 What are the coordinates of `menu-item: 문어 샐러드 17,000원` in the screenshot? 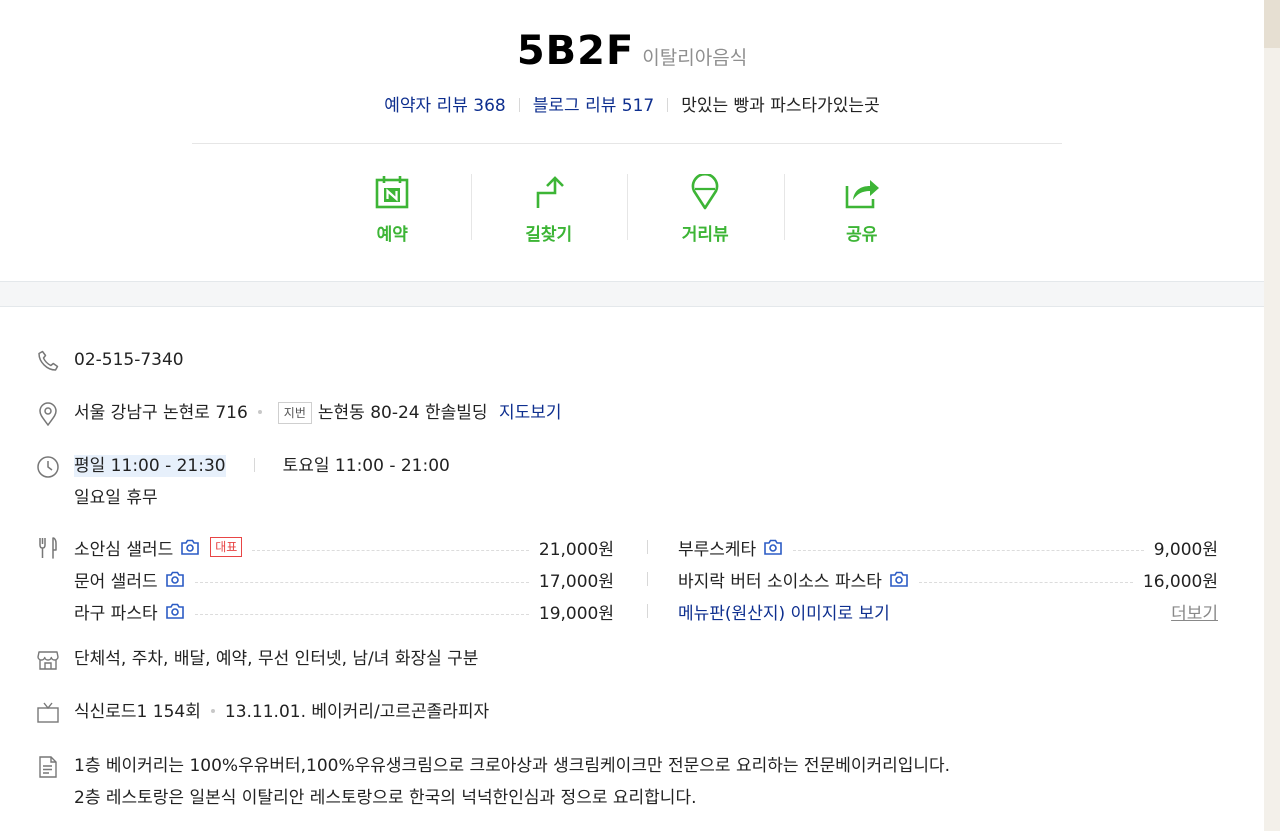 It's located at (344, 580).